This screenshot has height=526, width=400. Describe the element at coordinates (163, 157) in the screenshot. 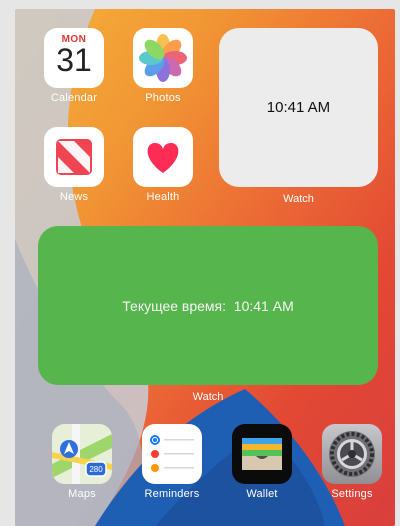

I see `health-icon` at that location.